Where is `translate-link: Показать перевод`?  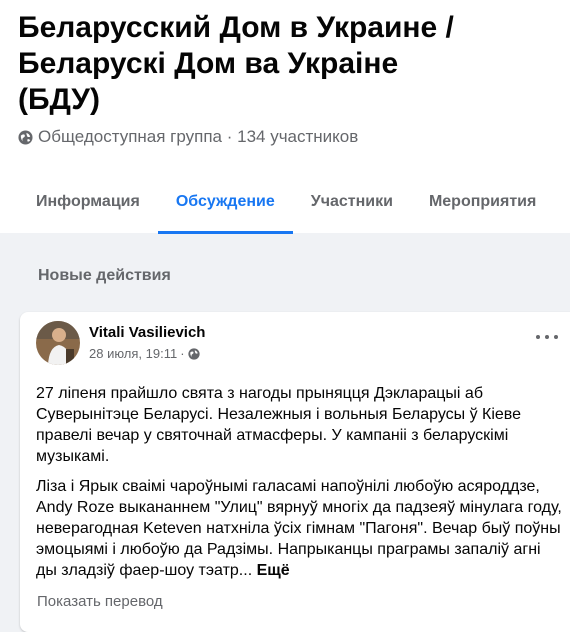
translate-link: Показать перевод is located at coordinates (295, 601).